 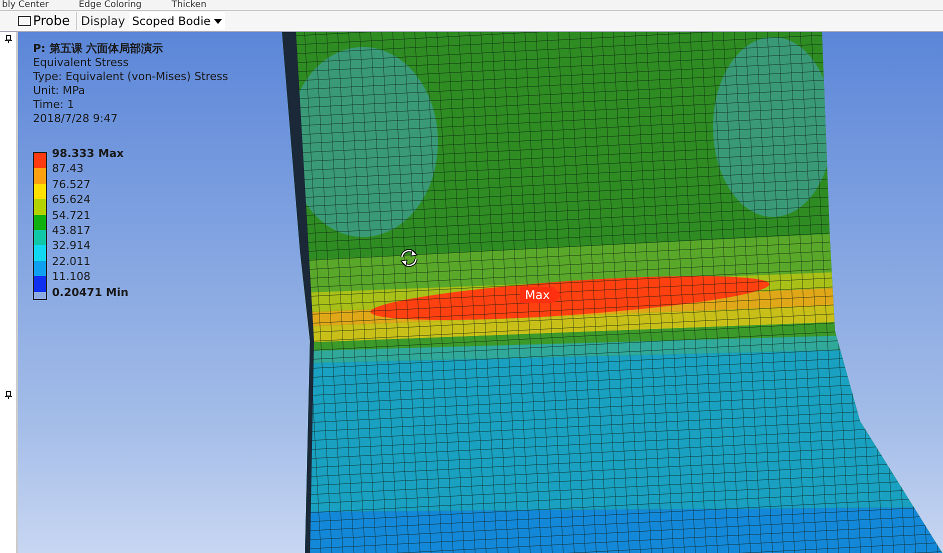 What do you see at coordinates (54, 105) in the screenshot?
I see `result-info-text: Time: 1` at bounding box center [54, 105].